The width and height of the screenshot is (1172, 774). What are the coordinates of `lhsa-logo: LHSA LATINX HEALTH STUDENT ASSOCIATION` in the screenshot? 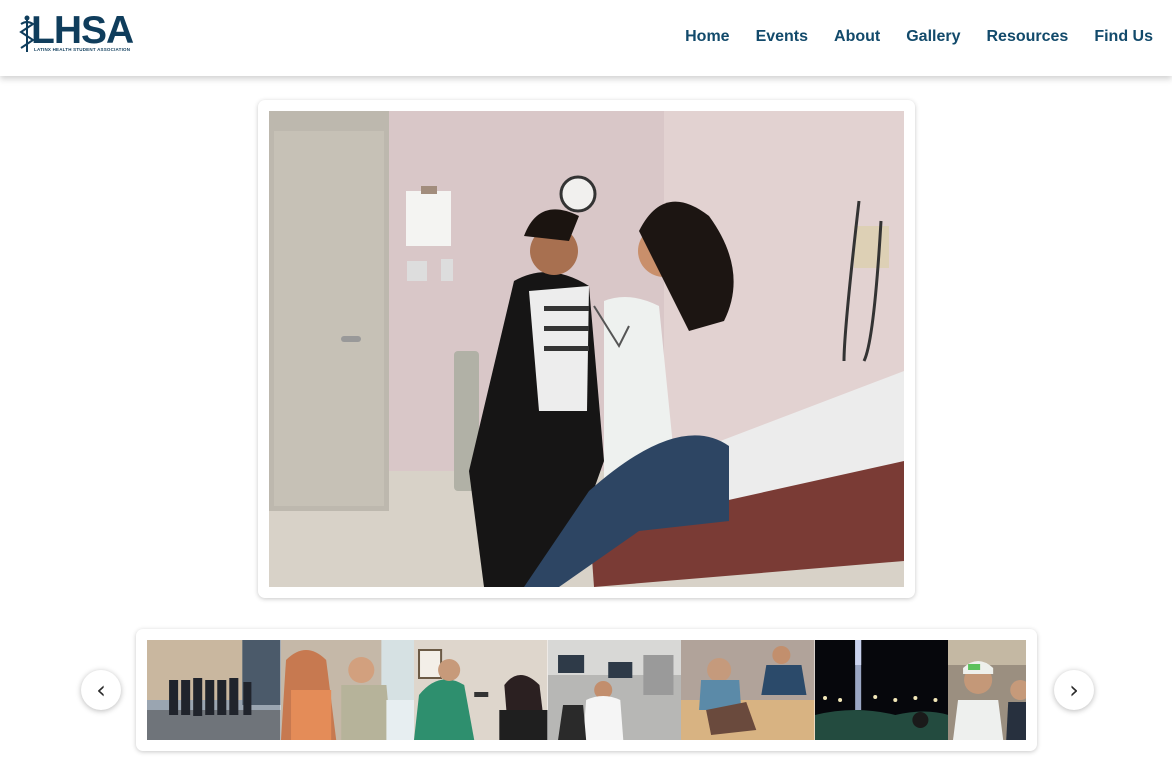 It's located at (75, 33).